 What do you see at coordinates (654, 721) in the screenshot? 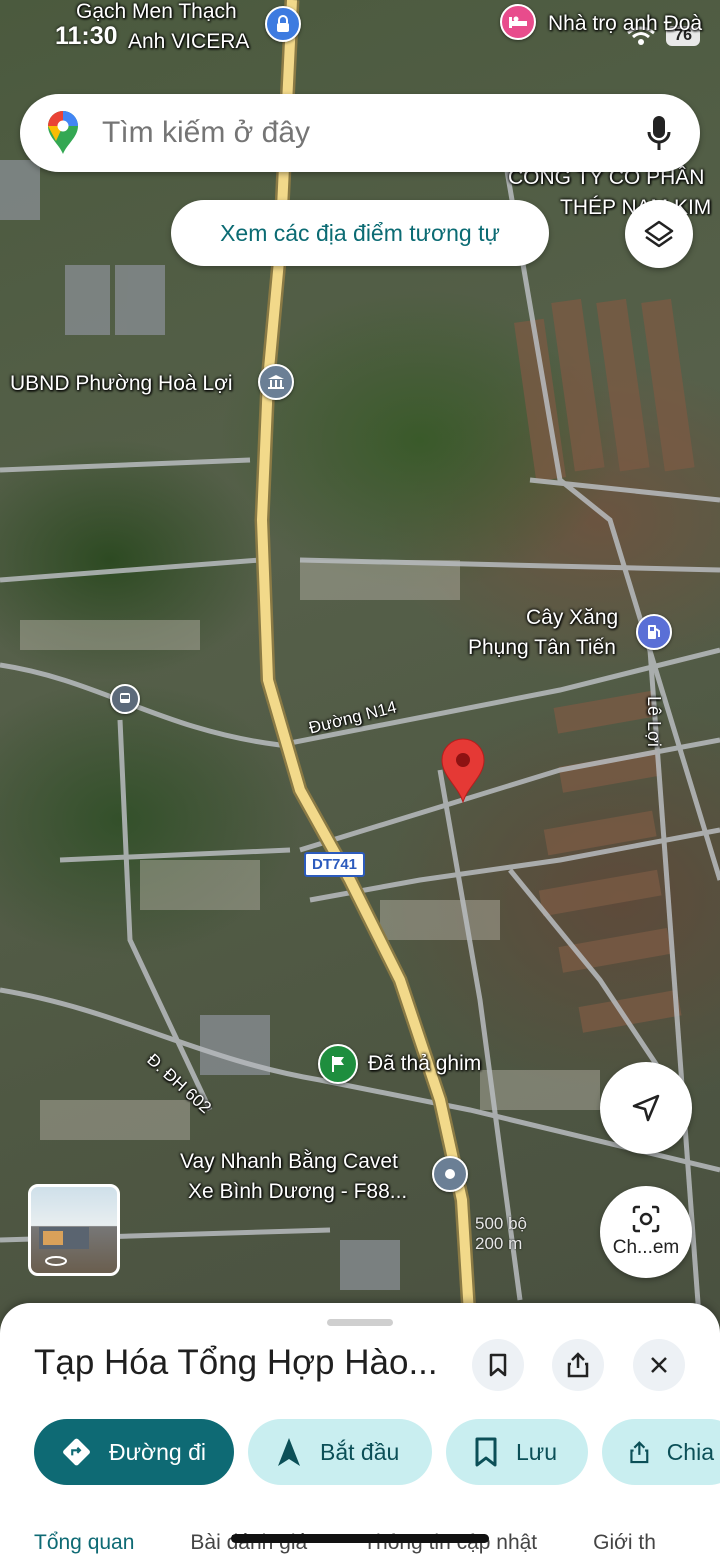
I see `map-label-le-loi: Lê Lợi` at bounding box center [654, 721].